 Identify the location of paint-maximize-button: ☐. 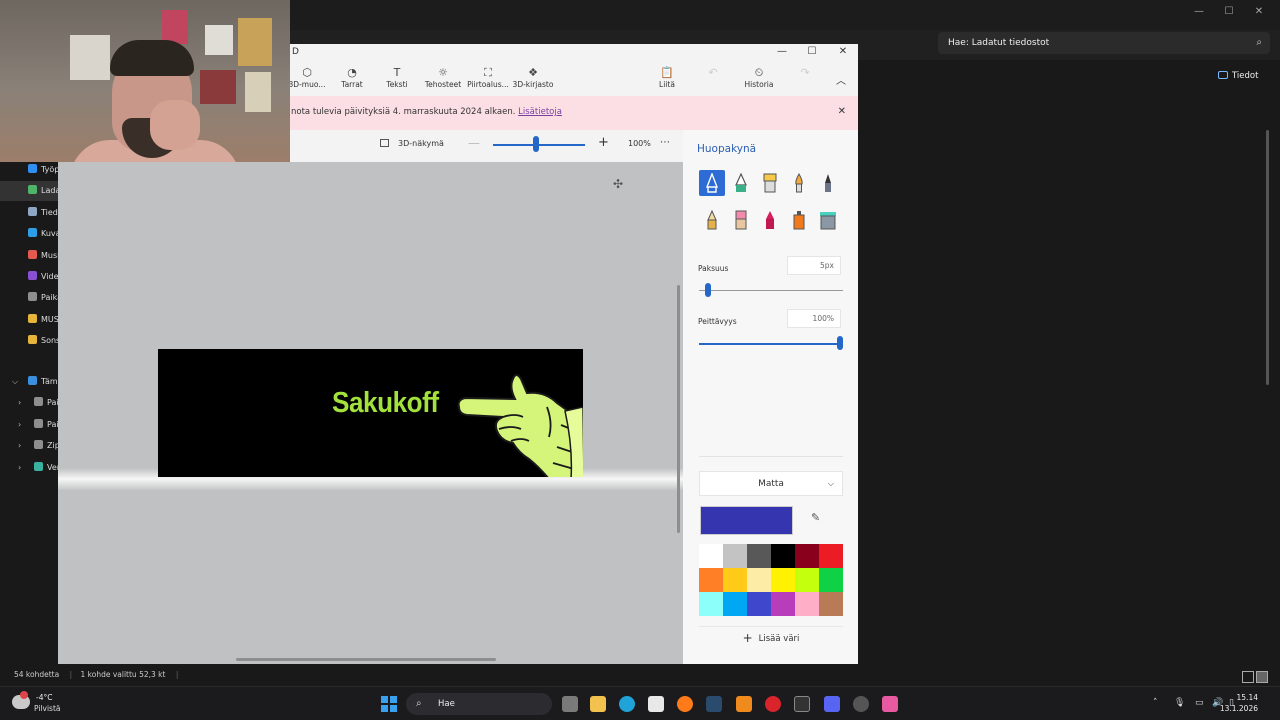
(812, 51).